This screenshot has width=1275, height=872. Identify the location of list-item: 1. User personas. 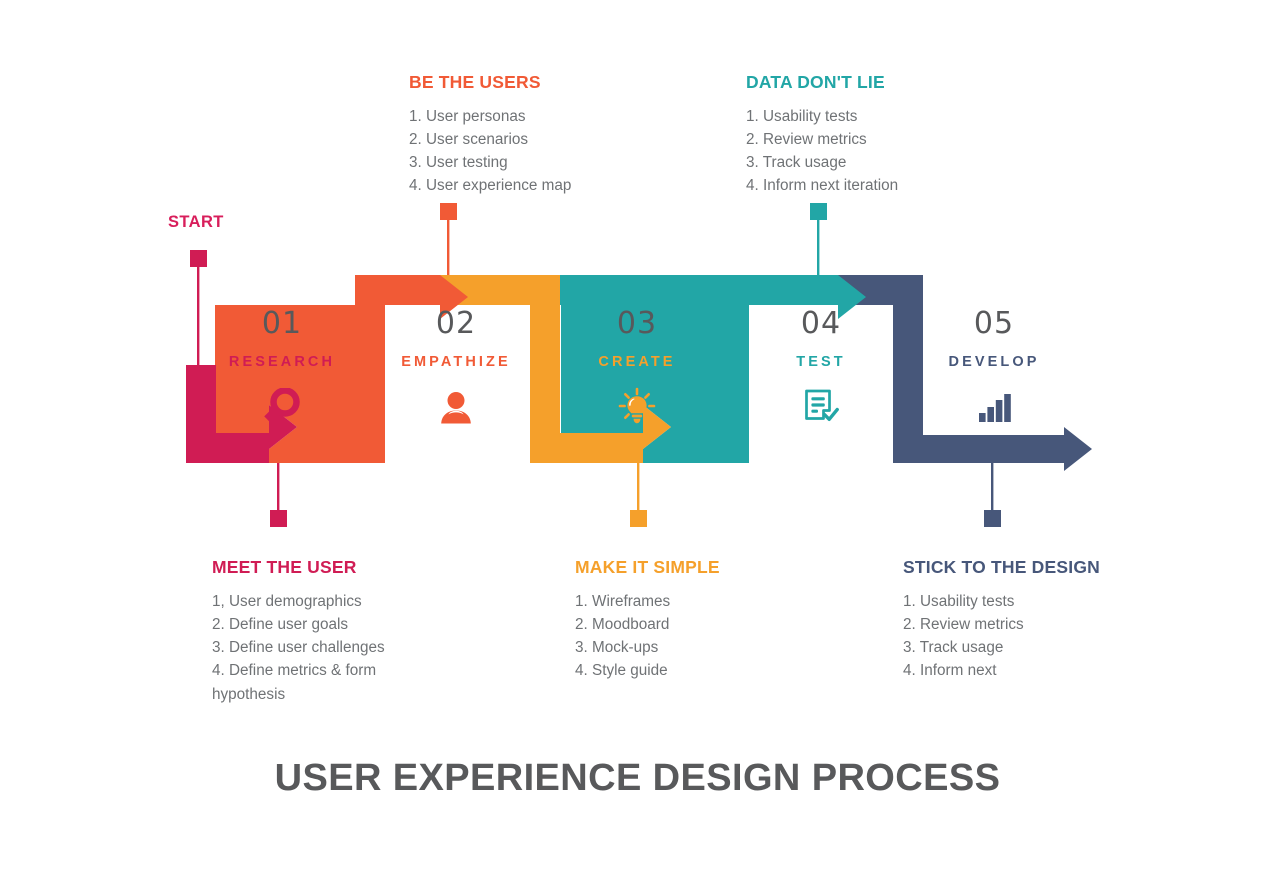
(467, 116).